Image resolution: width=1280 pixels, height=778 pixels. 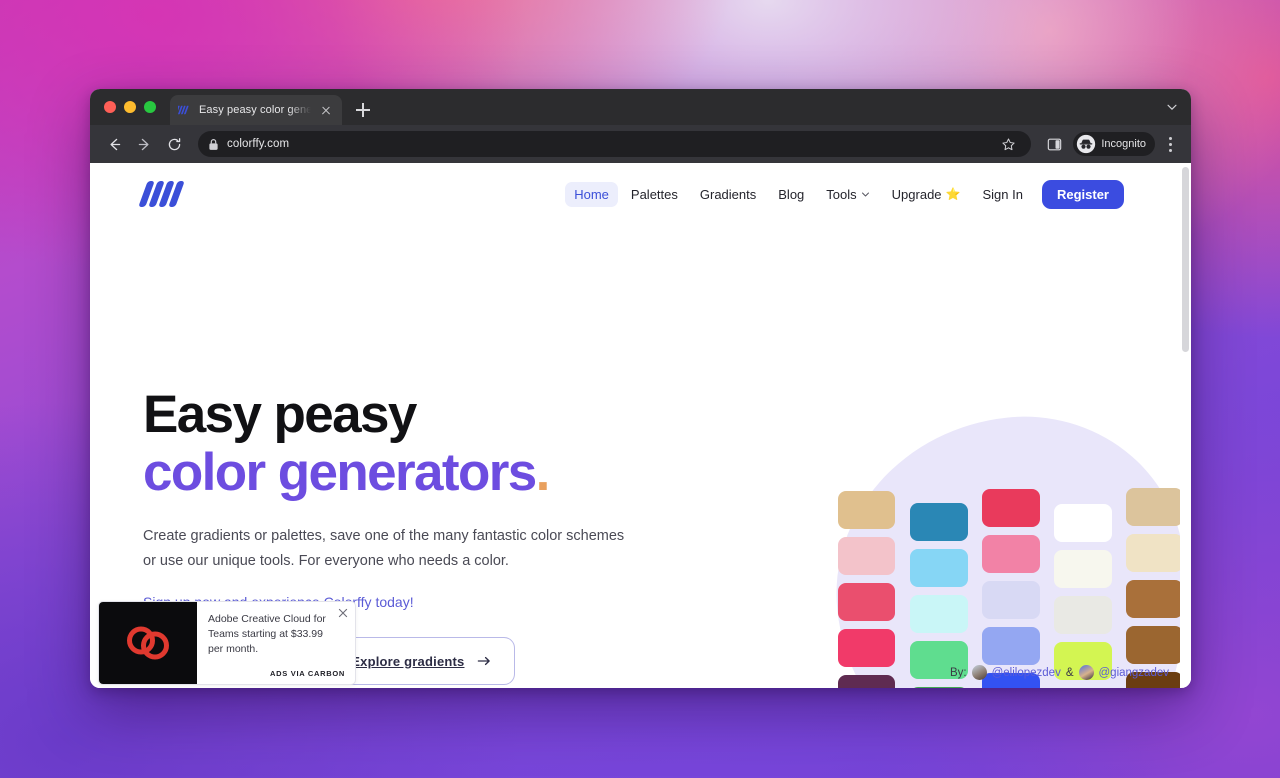 I want to click on nav-label: Home, so click(x=591, y=194).